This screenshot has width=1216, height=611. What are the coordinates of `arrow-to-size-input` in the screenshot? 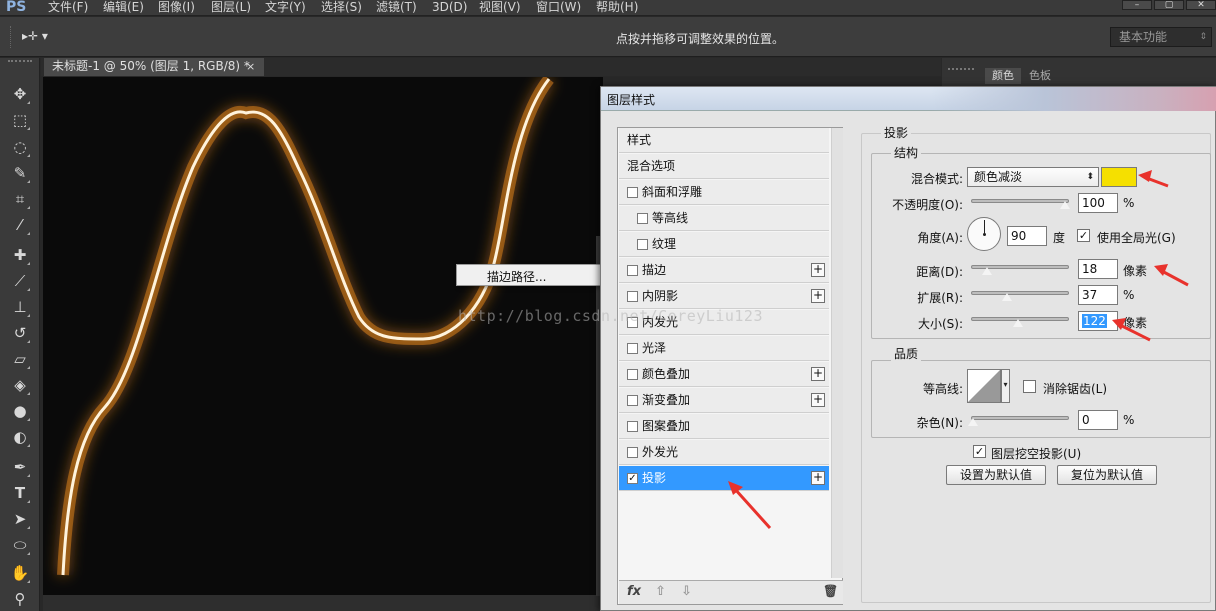 It's located at (1131, 330).